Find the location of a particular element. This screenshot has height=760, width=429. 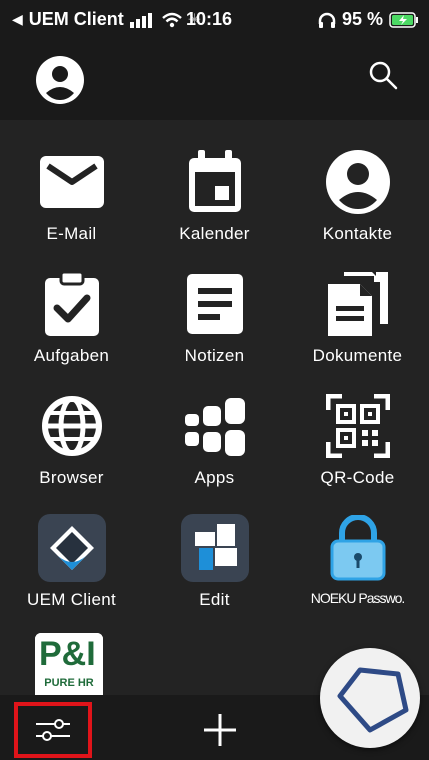

app-tile-qr-code: QR-Code is located at coordinates (357, 445).